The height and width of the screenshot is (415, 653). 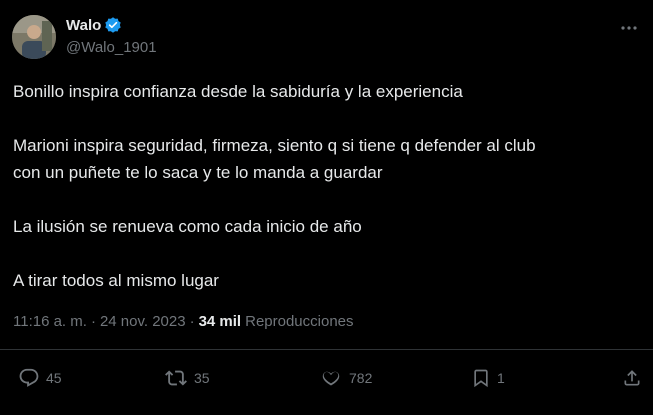 I want to click on heart-icon, so click(x=331, y=378).